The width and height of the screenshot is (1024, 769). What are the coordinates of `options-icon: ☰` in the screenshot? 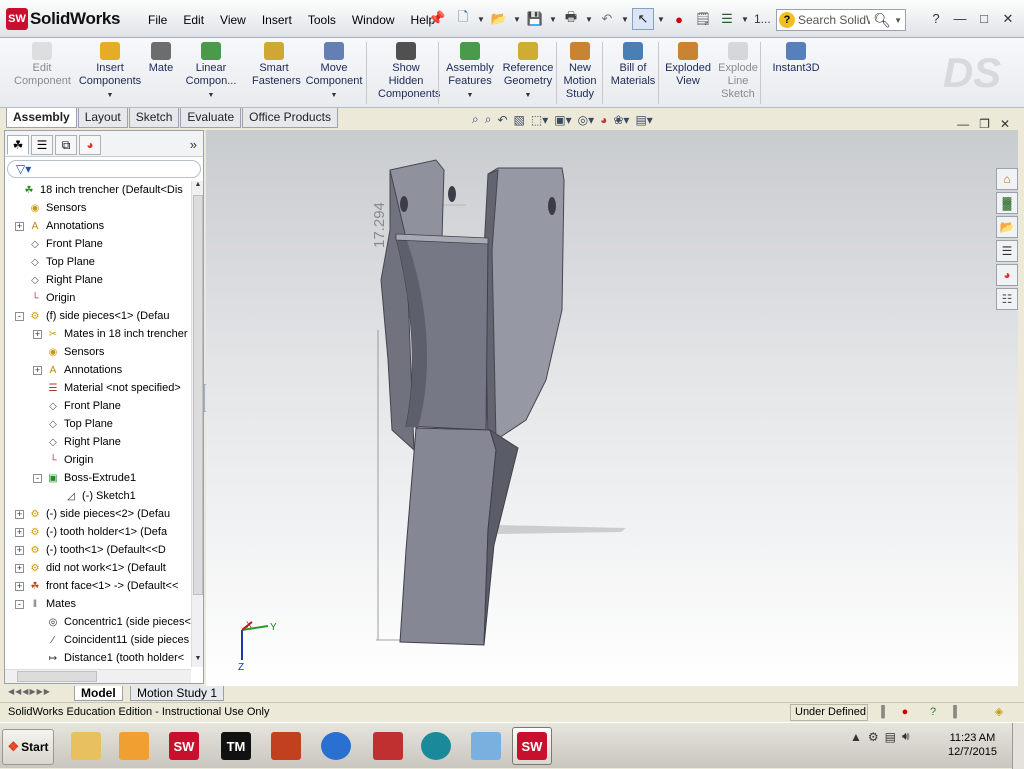 It's located at (727, 19).